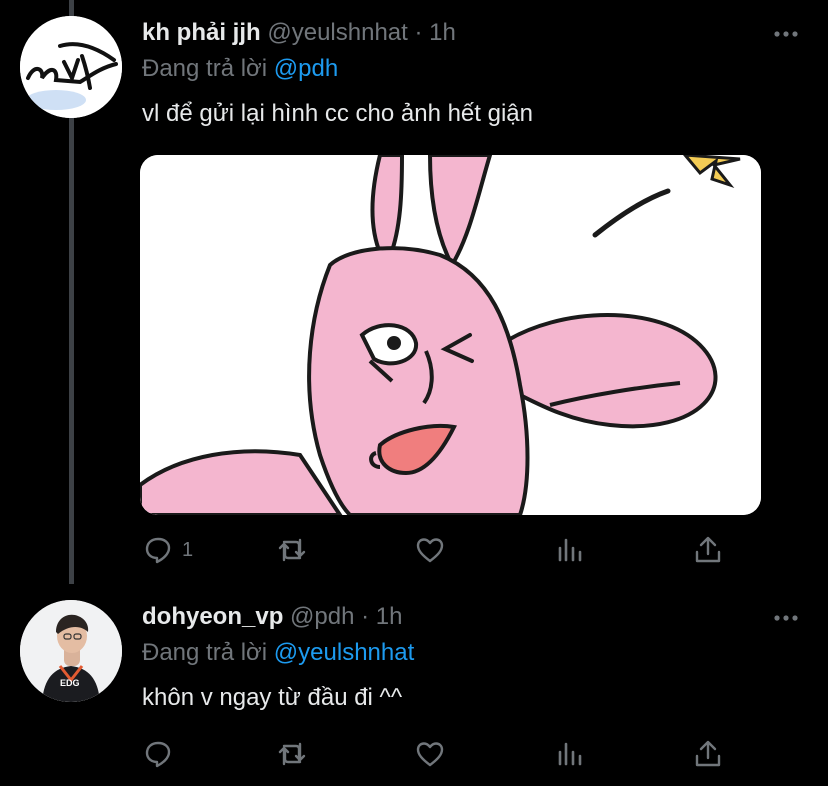 The height and width of the screenshot is (786, 828). Describe the element at coordinates (188, 549) in the screenshot. I see `reply-count: 1` at that location.